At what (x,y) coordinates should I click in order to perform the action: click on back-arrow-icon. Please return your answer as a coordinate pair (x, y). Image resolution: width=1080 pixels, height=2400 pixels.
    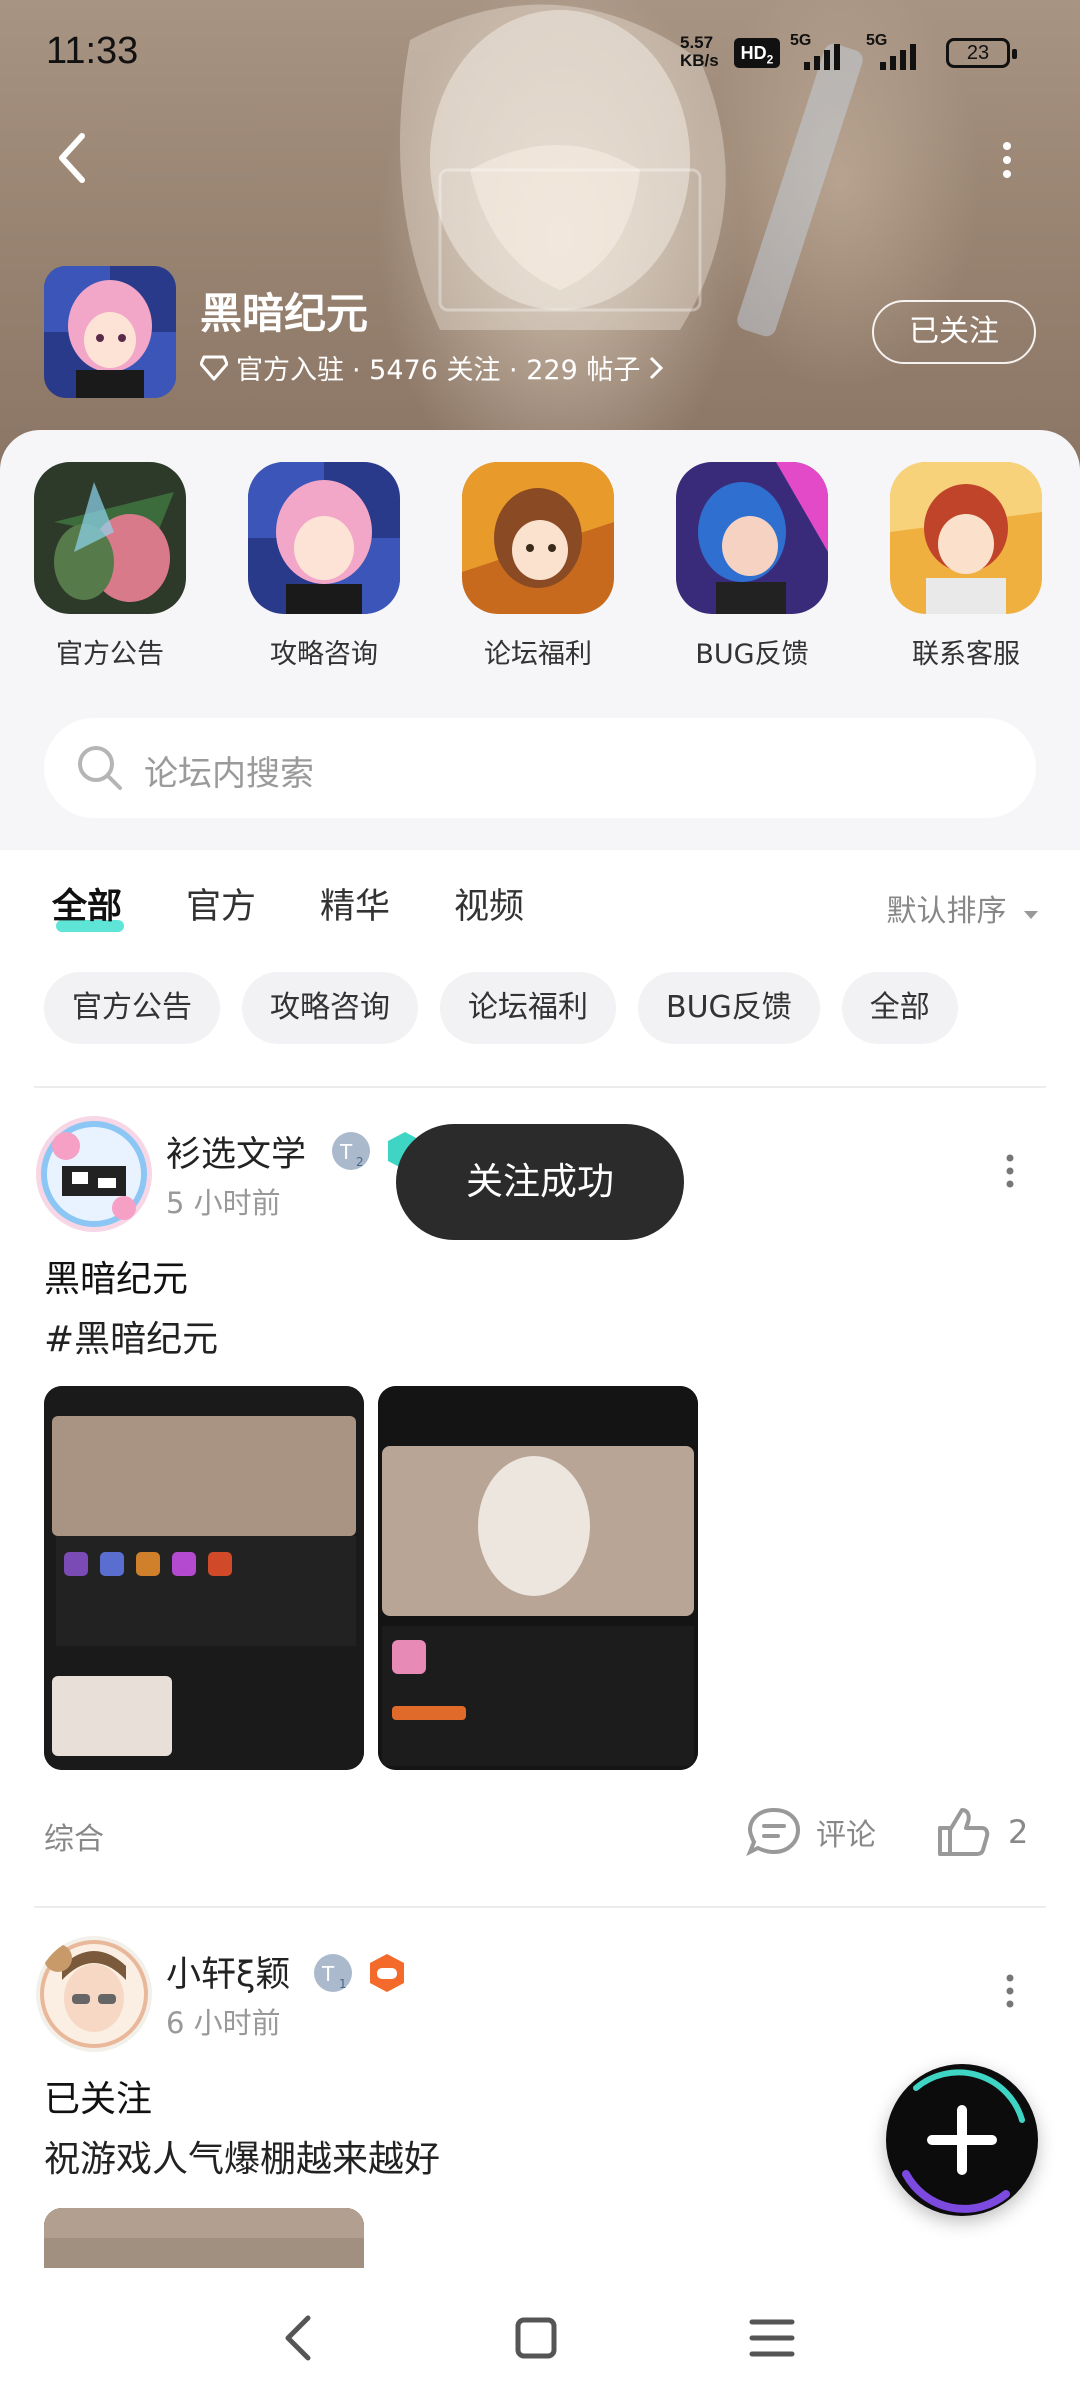
    Looking at the image, I should click on (72, 158).